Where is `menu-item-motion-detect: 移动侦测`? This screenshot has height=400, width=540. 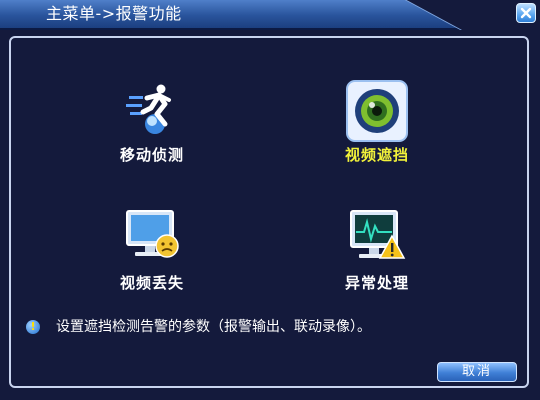
menu-item-motion-detect: 移动侦测 is located at coordinates (152, 125).